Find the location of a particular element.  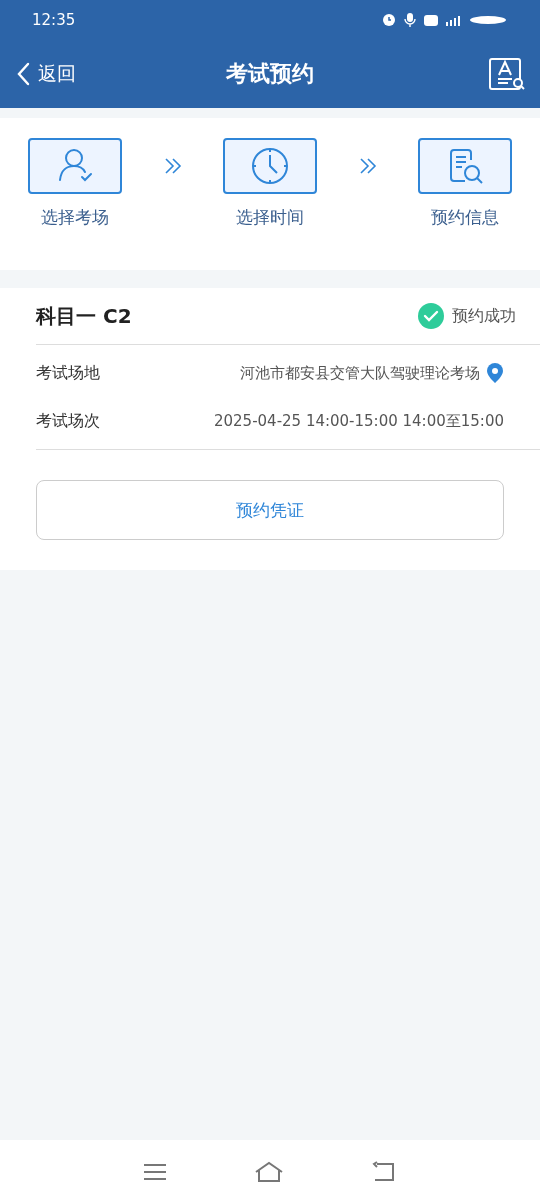

certificate-button: 预约凭证 is located at coordinates (270, 510).